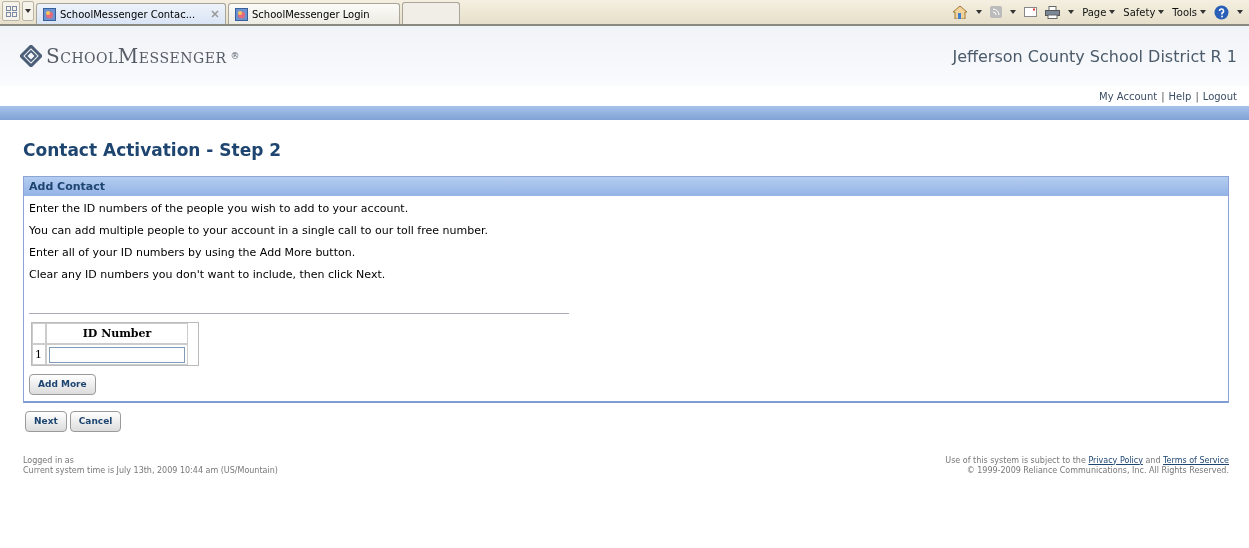 The image size is (1249, 548). What do you see at coordinates (136, 56) in the screenshot?
I see `logo-text: SchoolMessenger` at bounding box center [136, 56].